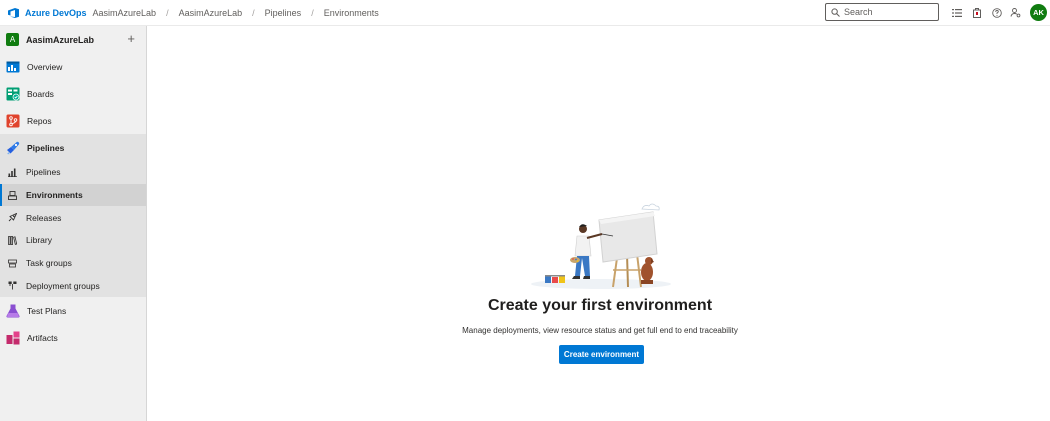  I want to click on breadcrumb-environments: Environments, so click(351, 13).